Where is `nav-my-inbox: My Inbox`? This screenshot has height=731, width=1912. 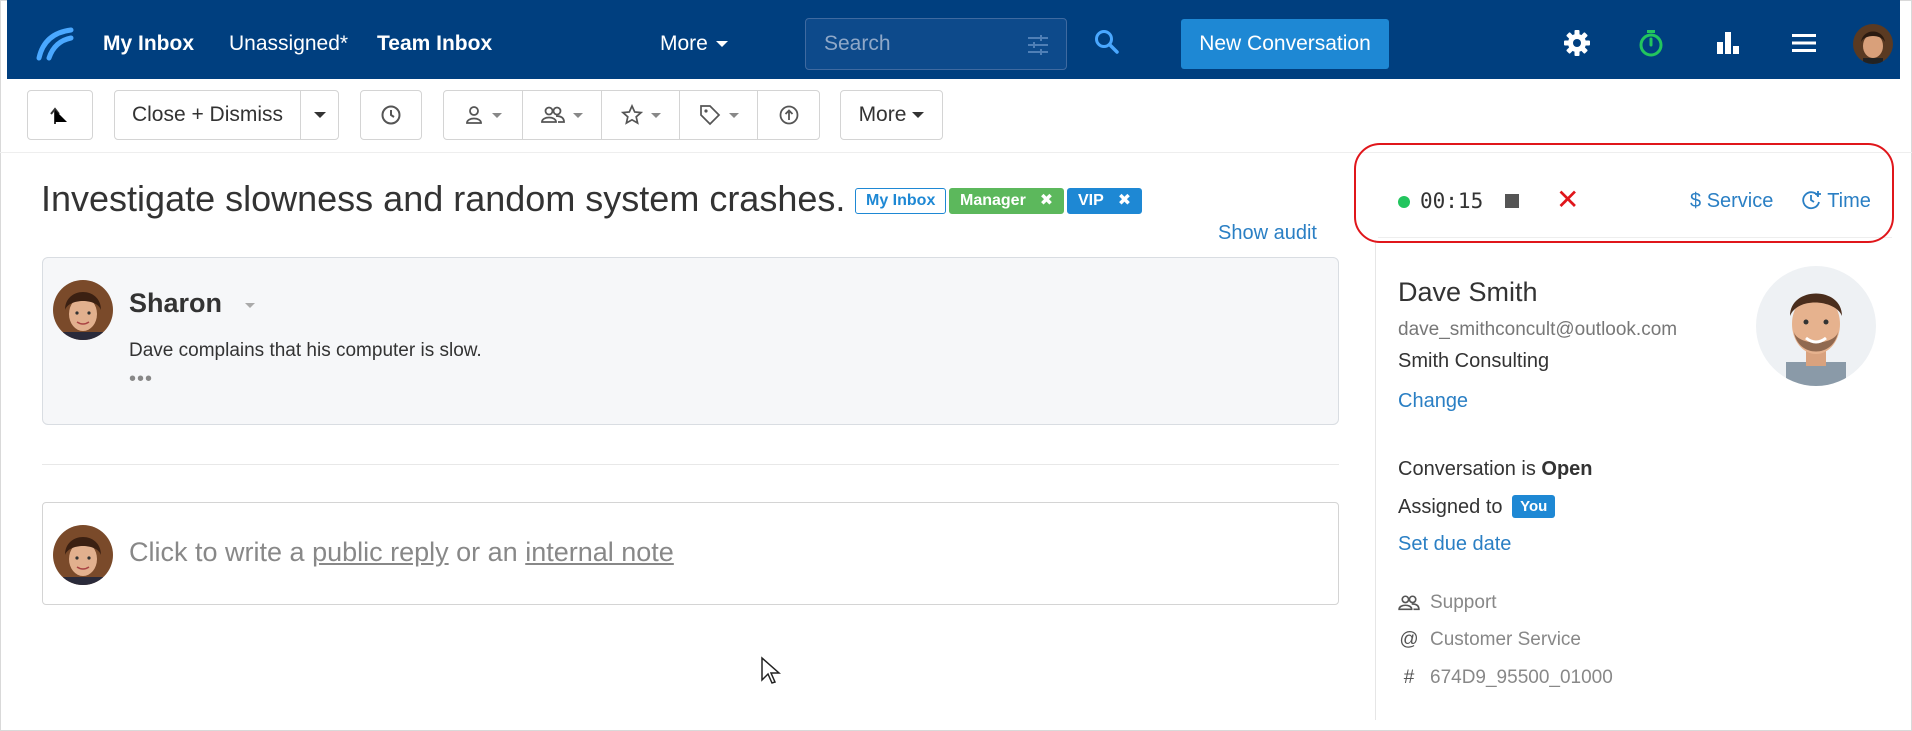
nav-my-inbox: My Inbox is located at coordinates (148, 39).